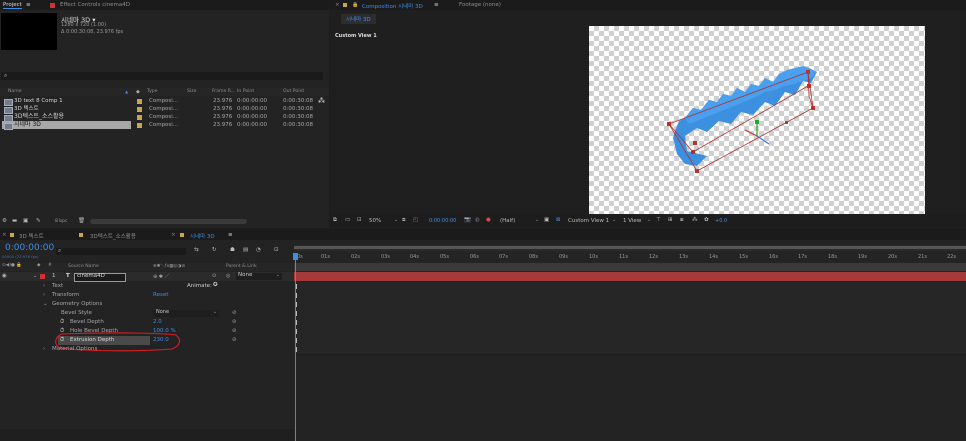 The height and width of the screenshot is (441, 966). I want to click on tab-project: Project, so click(12, 5).